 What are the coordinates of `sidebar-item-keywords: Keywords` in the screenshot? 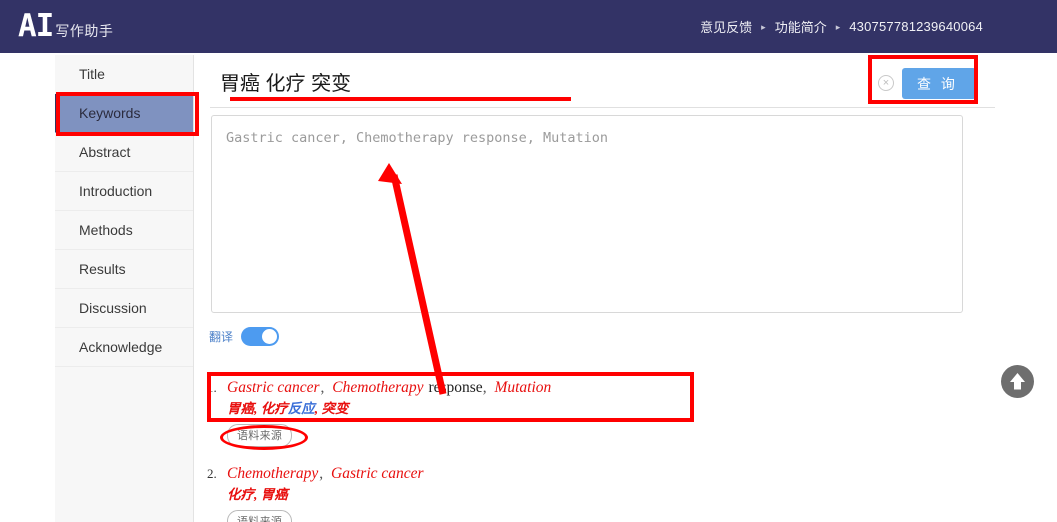 It's located at (124, 113).